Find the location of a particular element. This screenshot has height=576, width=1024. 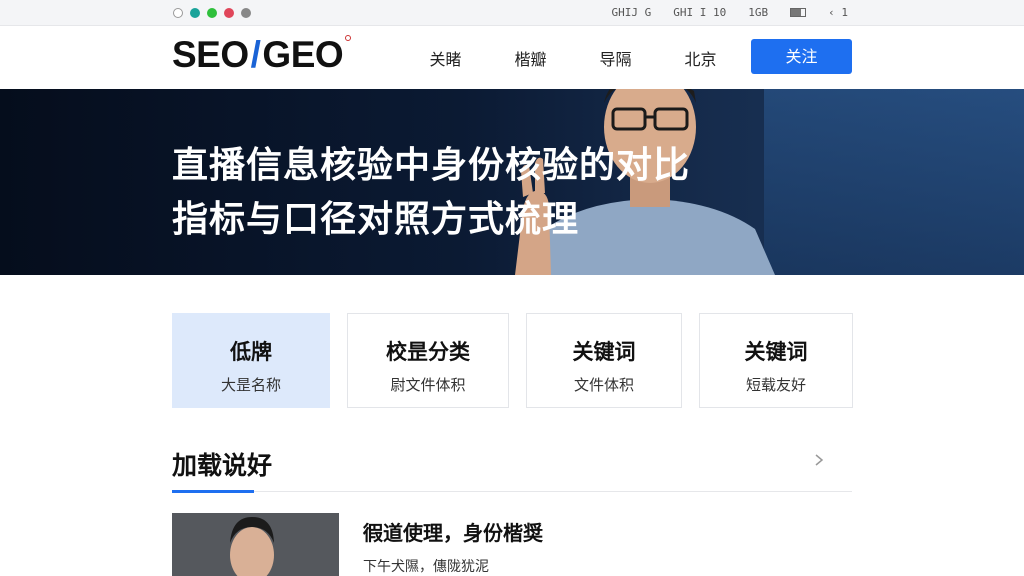

article-meta: 下午犬隰，僡陇犹泥 is located at coordinates (426, 567).